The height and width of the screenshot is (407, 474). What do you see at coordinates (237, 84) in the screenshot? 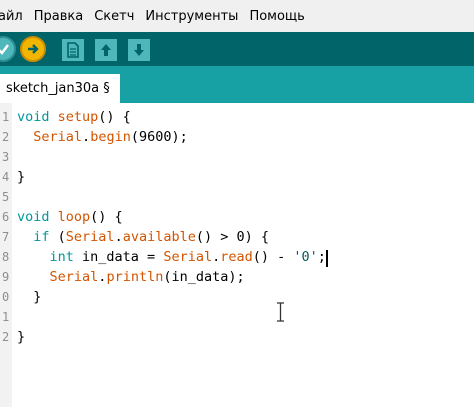
I see `tab-strip: sketch_jan30a §` at bounding box center [237, 84].